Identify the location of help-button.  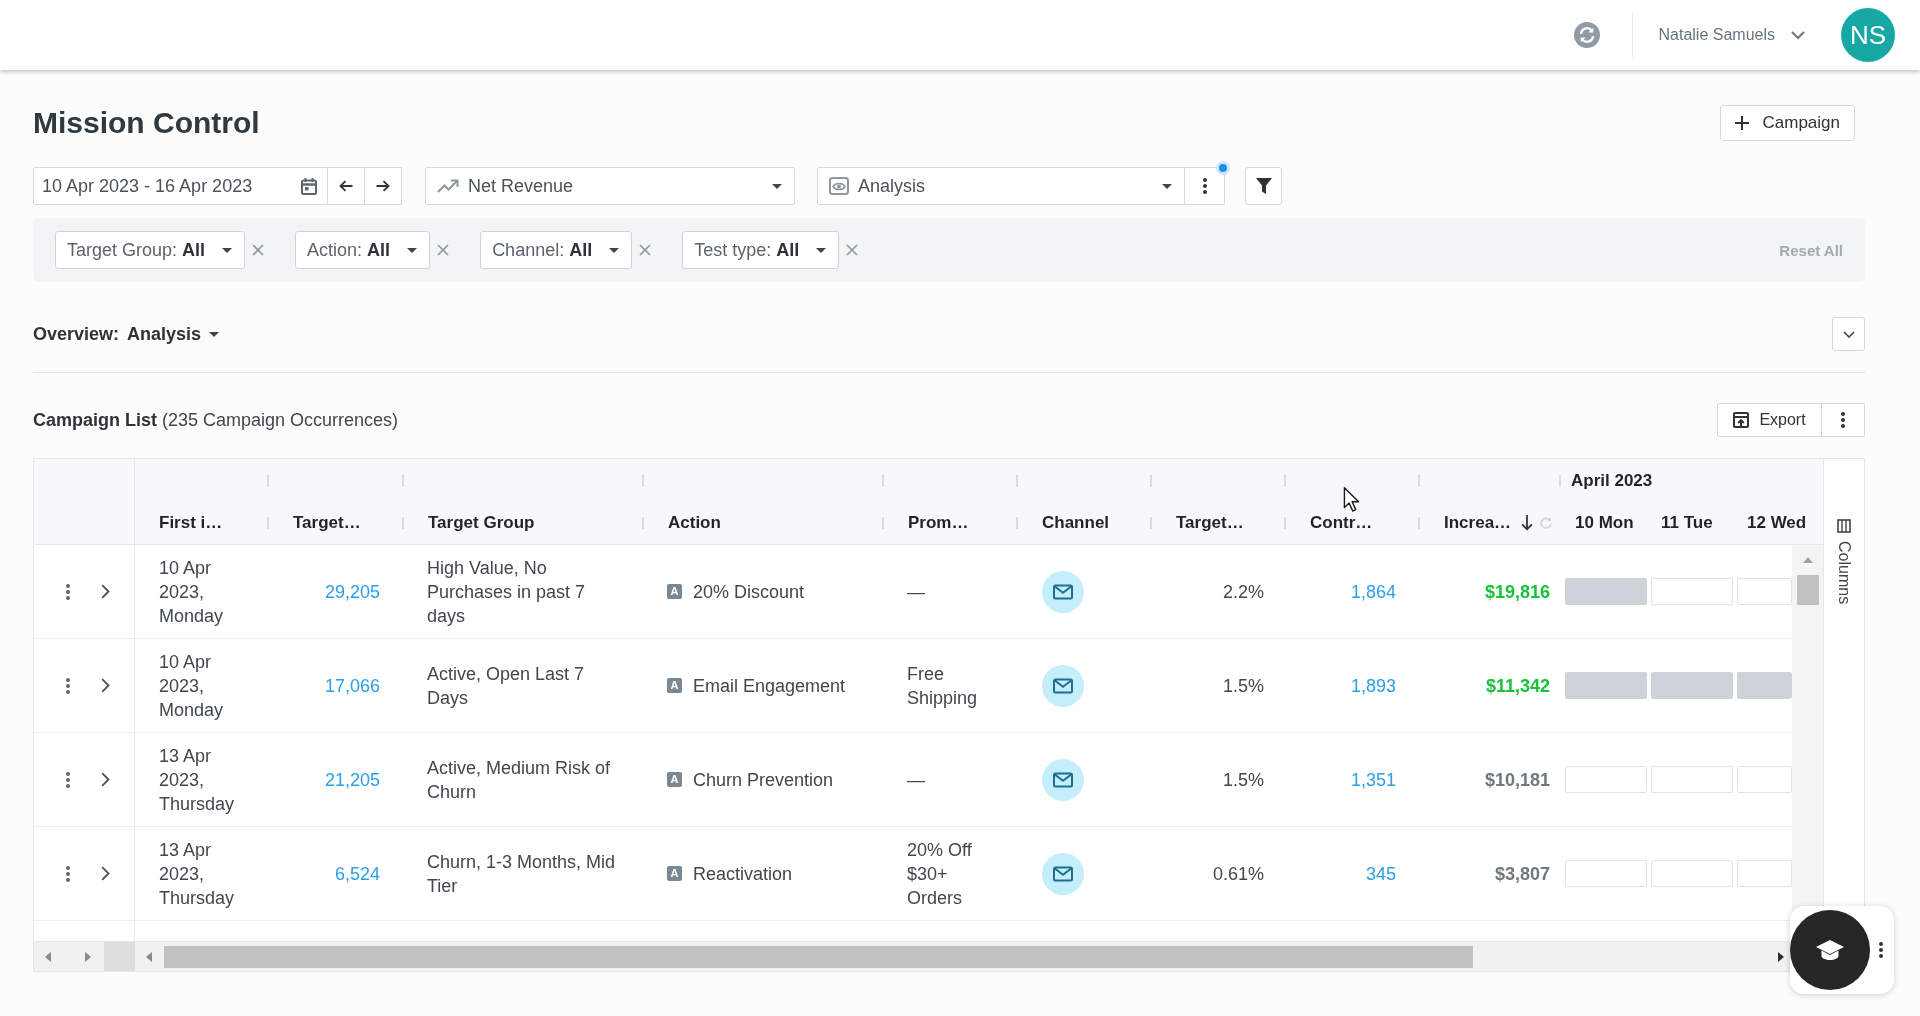
(1830, 950).